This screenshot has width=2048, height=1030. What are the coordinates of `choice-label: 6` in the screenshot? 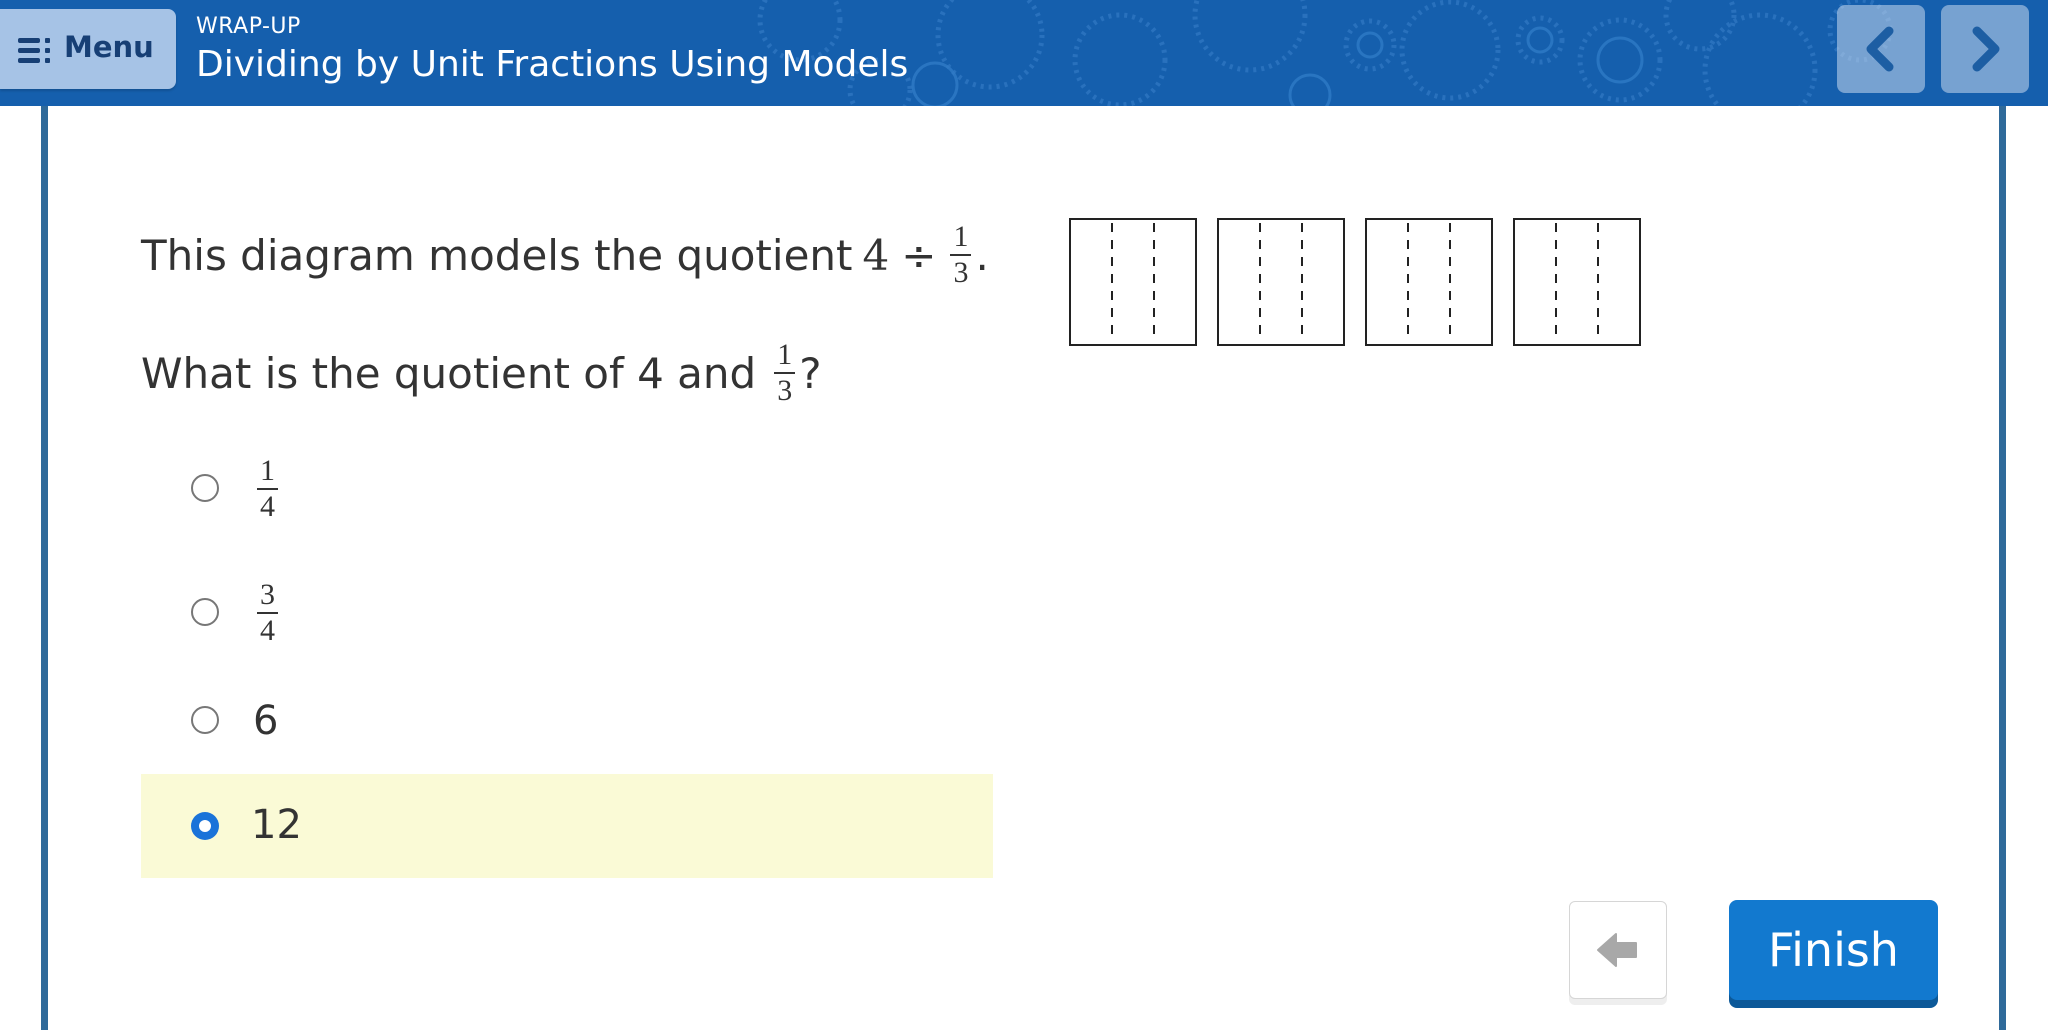 It's located at (266, 721).